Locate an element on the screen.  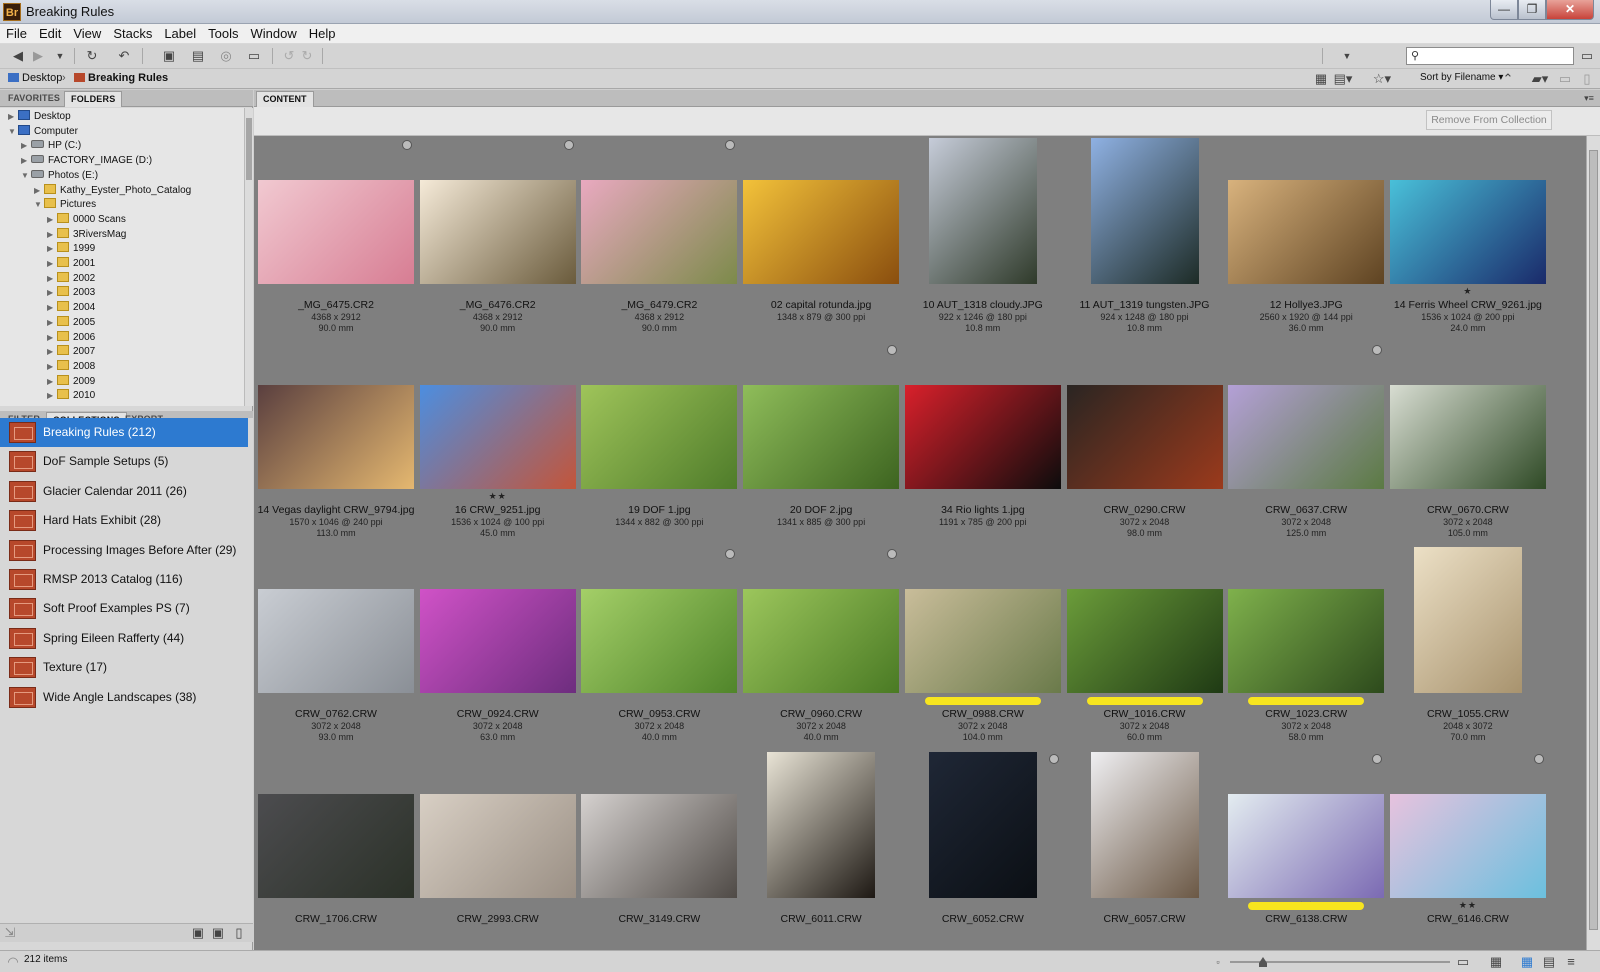
collection-item: Wide Angle Landscapes (38) is located at coordinates (124, 697).